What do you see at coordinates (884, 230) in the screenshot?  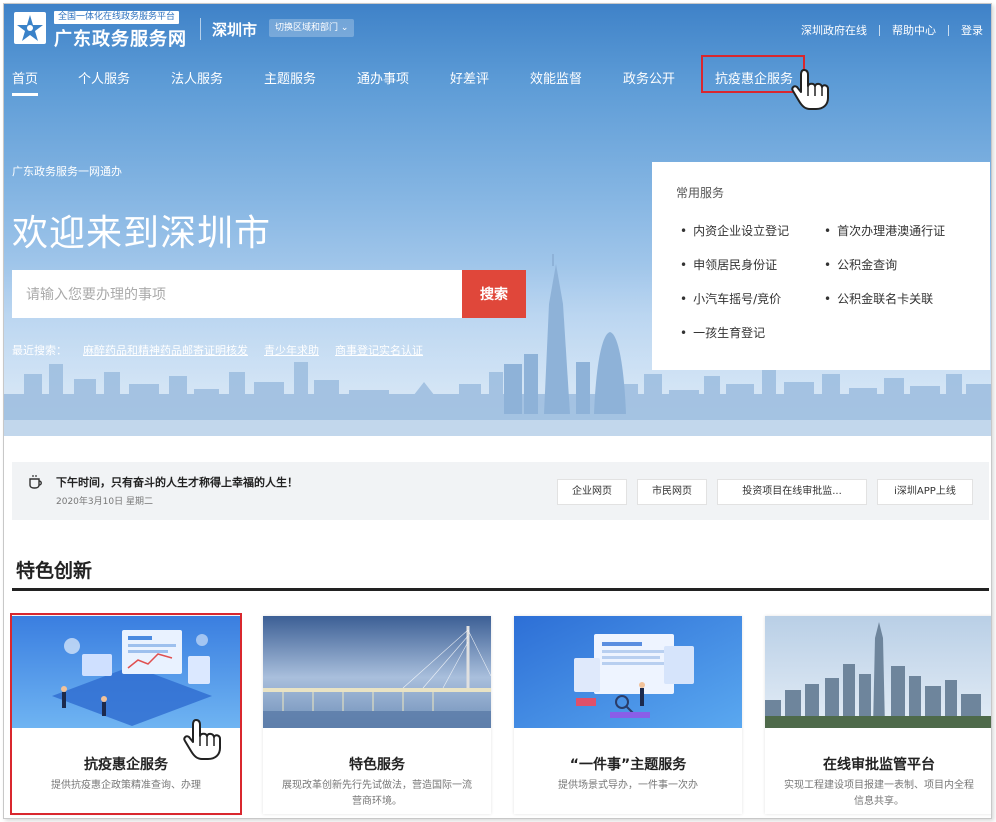 I see `service-link: 首次办理港澳通行证` at bounding box center [884, 230].